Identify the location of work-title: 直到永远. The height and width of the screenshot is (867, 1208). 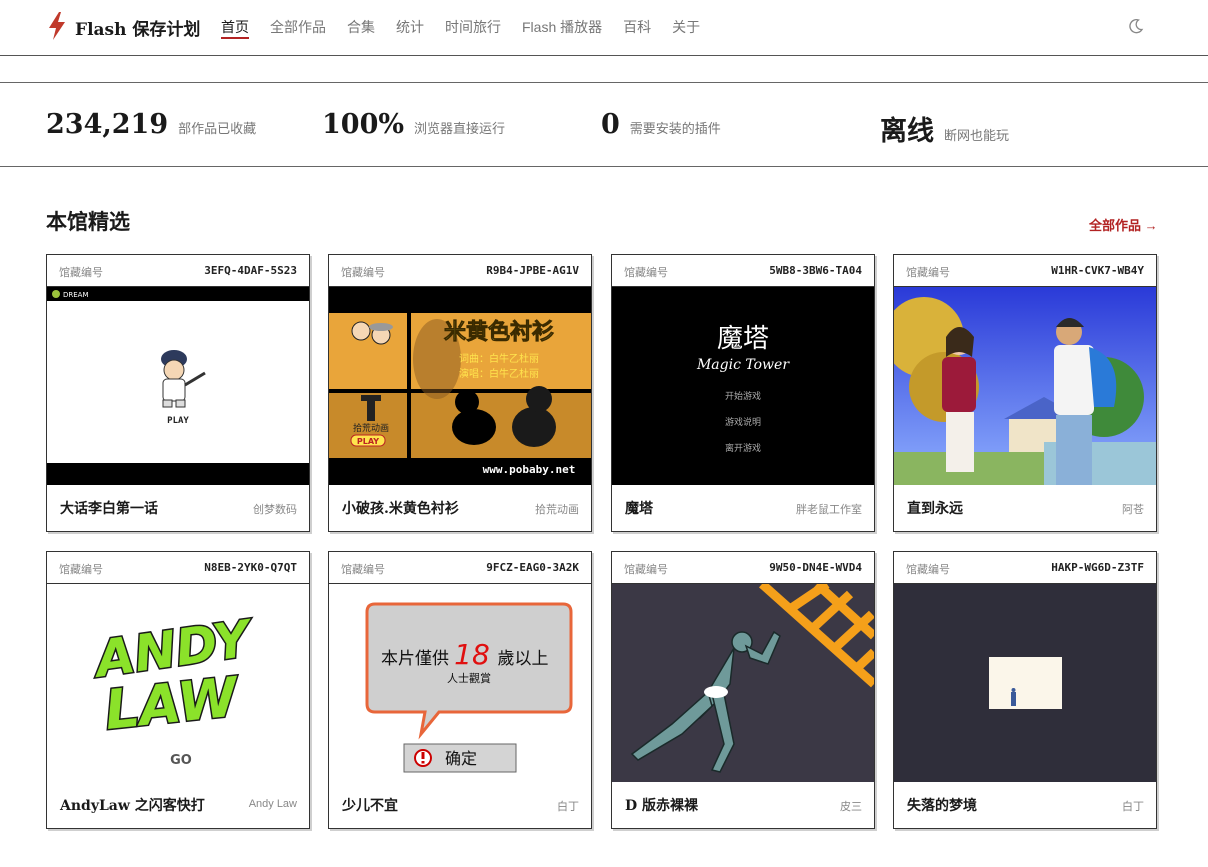
(935, 508).